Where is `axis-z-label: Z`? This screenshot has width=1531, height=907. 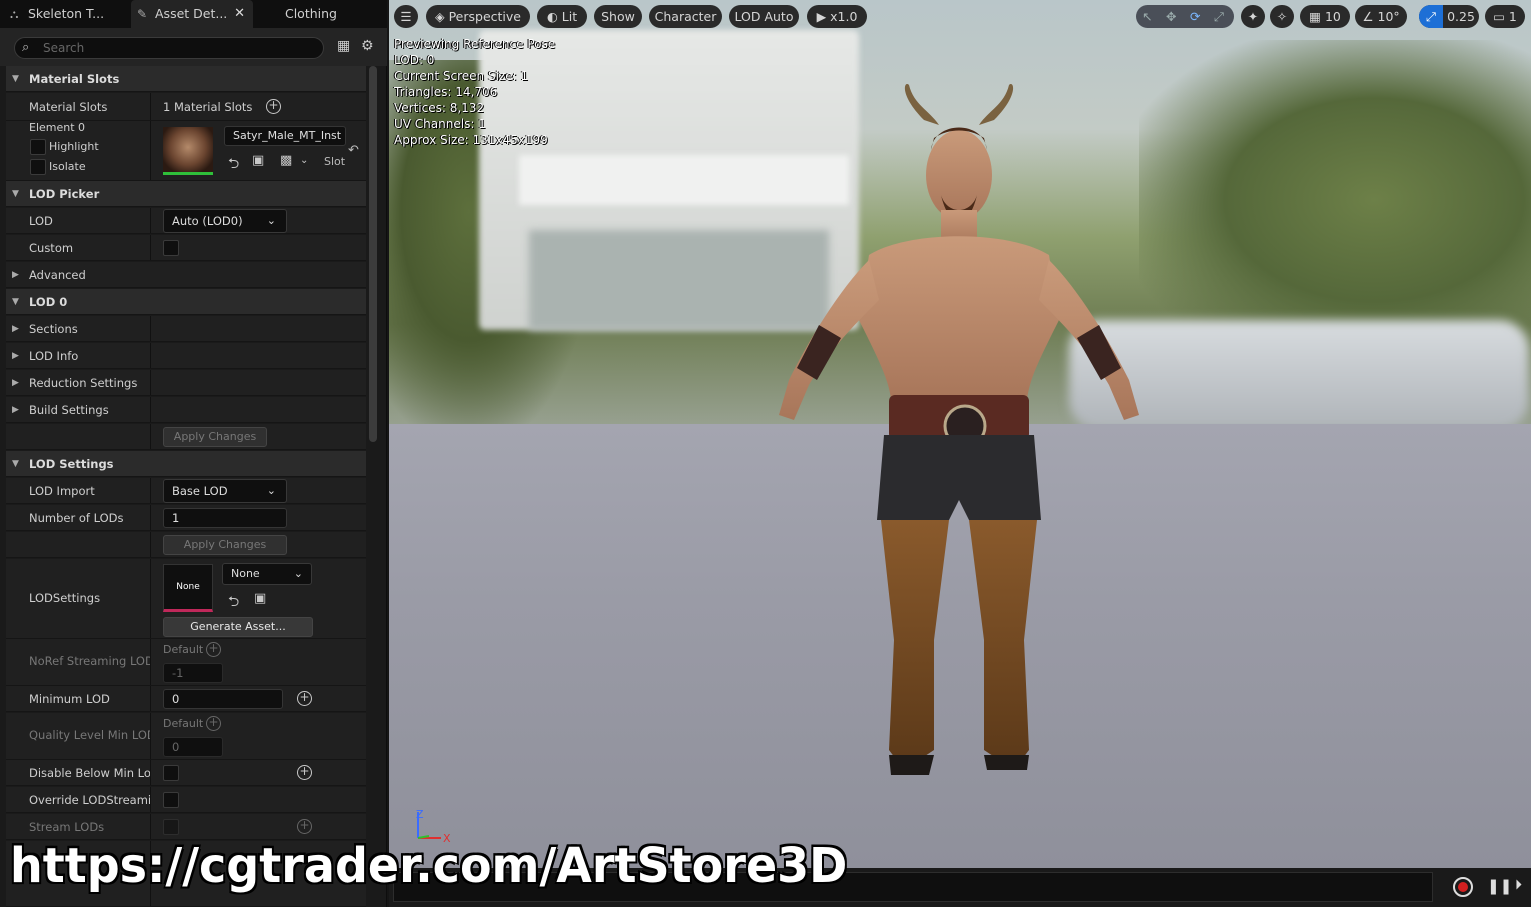
axis-z-label: Z is located at coordinates (420, 814).